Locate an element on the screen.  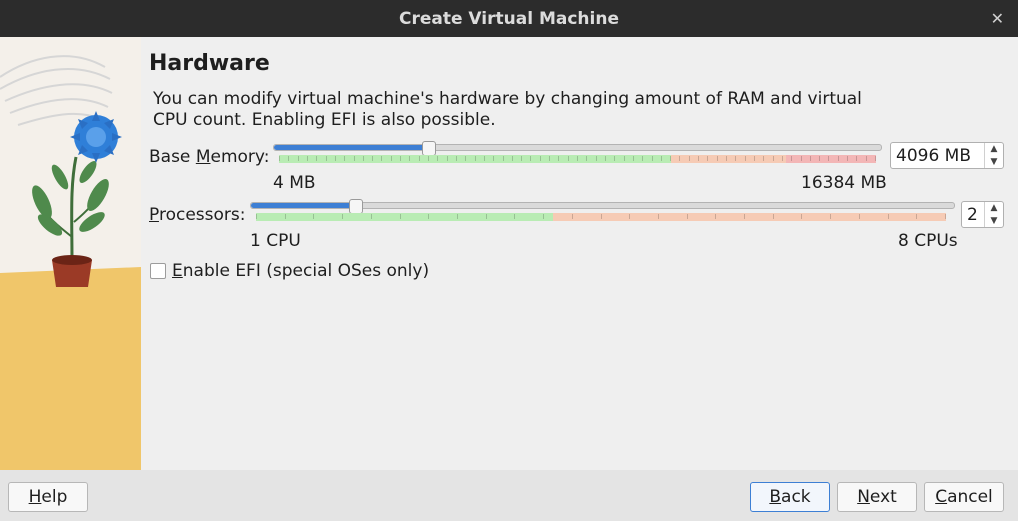
close-icon: ✕ is located at coordinates (997, 18).